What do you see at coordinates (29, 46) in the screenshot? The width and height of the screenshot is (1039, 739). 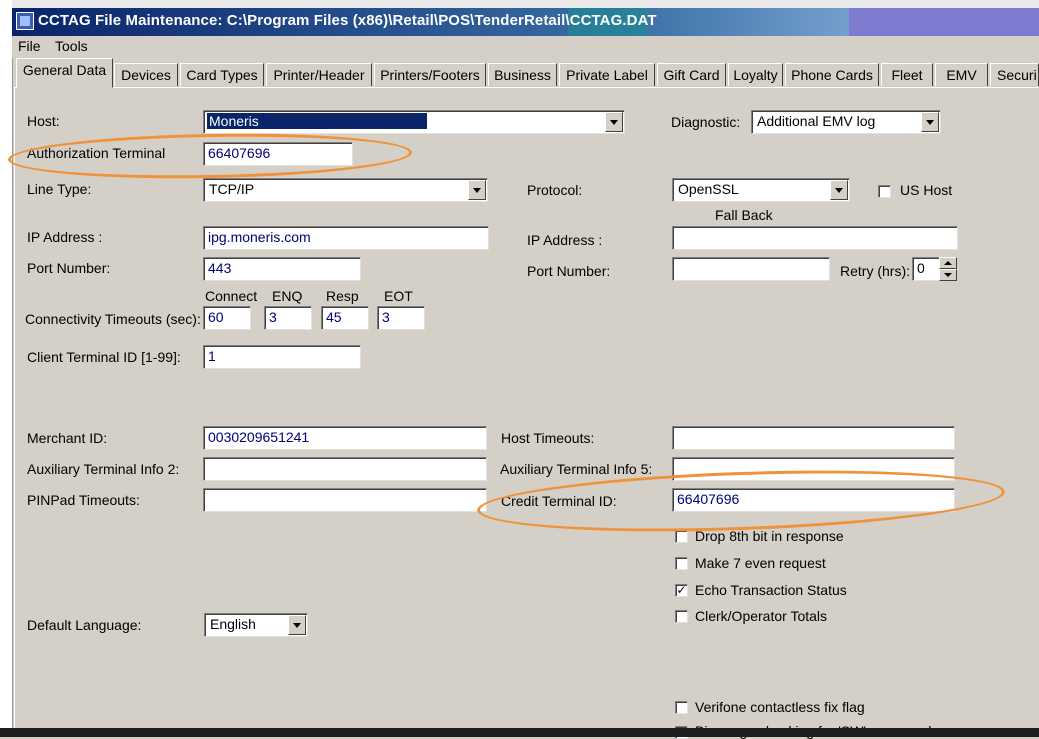 I see `menu-file: File` at bounding box center [29, 46].